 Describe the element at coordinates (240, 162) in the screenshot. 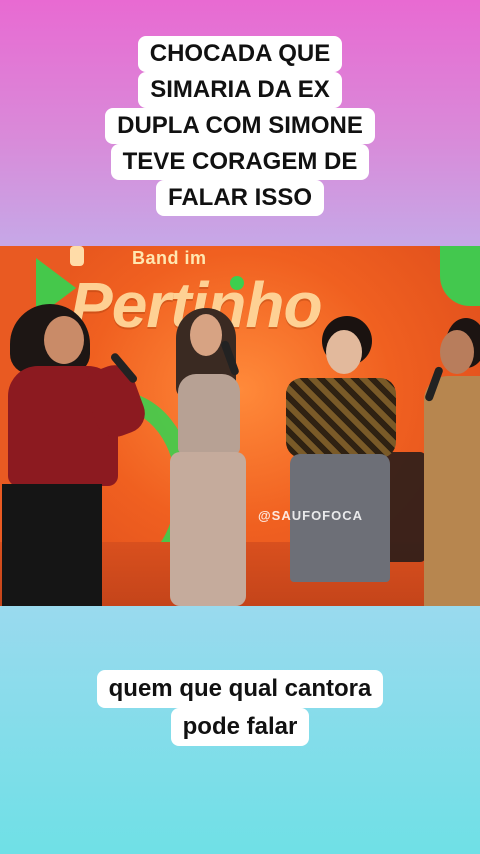

I see `caption-line: TEVE CORAGEM DE` at that location.